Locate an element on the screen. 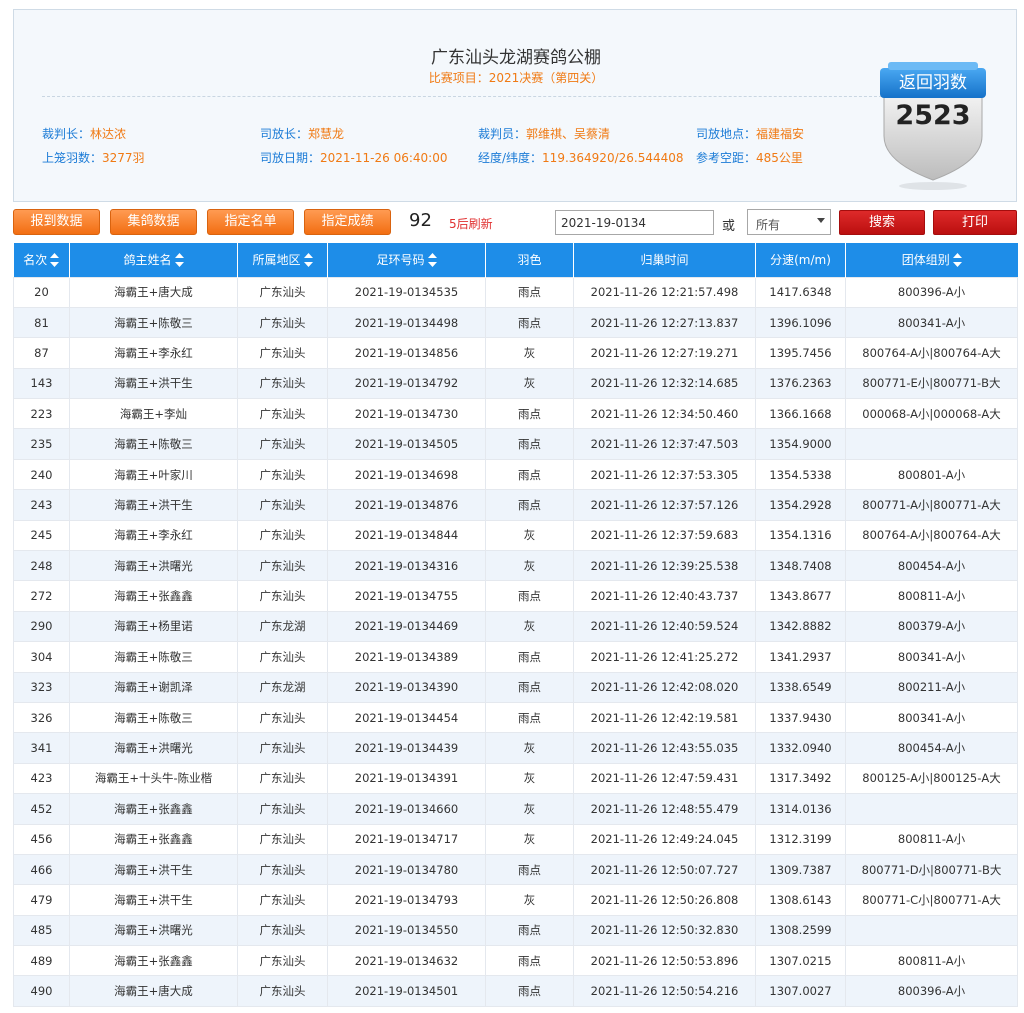 The image size is (1024, 1013). ring-number-cell: 2021-19-0134876 is located at coordinates (406, 505).